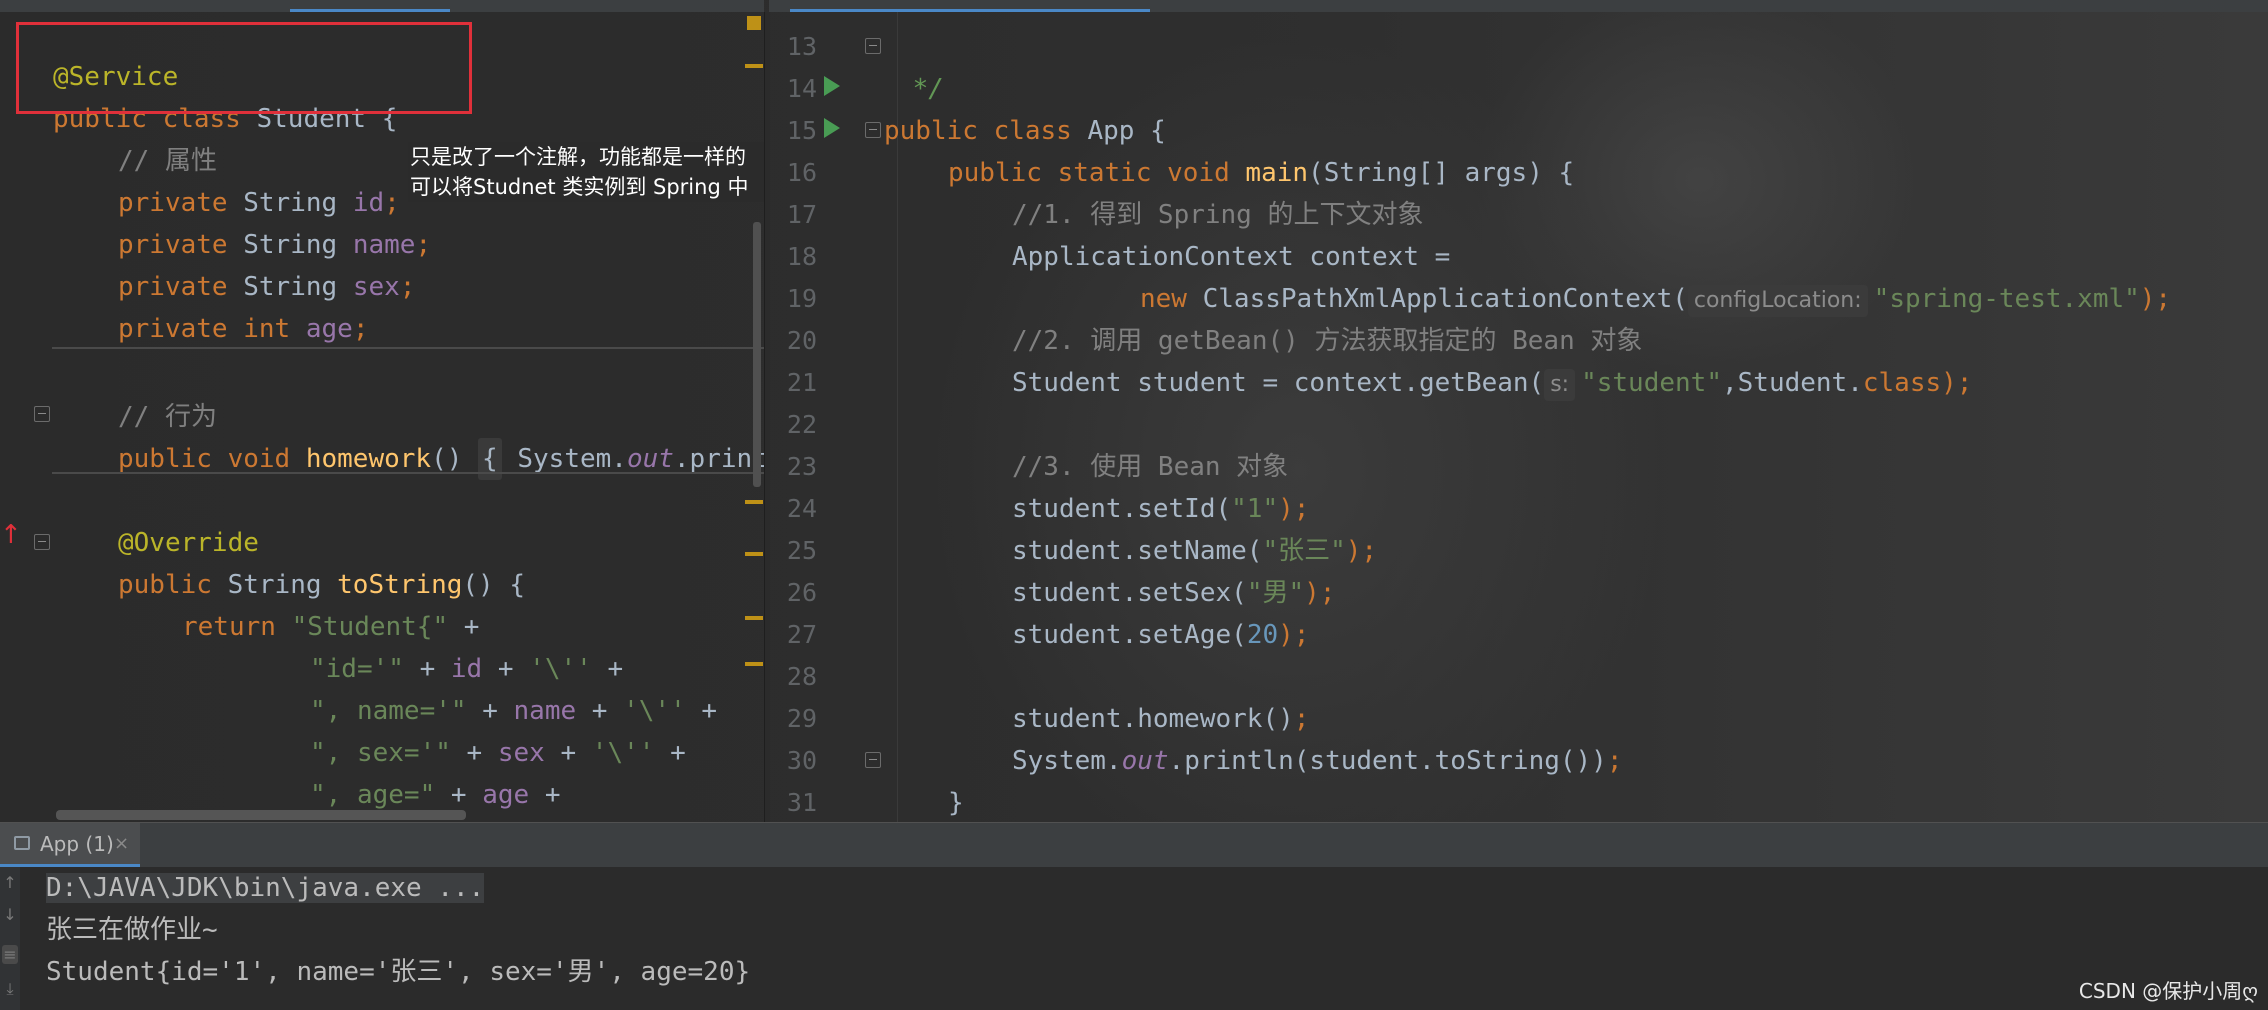 The height and width of the screenshot is (1010, 2268). What do you see at coordinates (368, 459) in the screenshot?
I see `method-name-homework: homework` at bounding box center [368, 459].